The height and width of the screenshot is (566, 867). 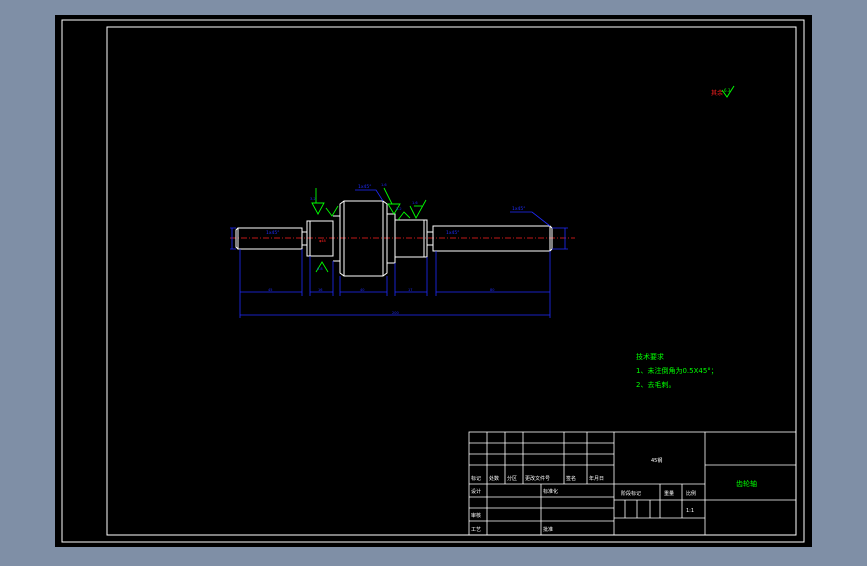 What do you see at coordinates (650, 356) in the screenshot?
I see `tech-notes-heading: 技术要求` at bounding box center [650, 356].